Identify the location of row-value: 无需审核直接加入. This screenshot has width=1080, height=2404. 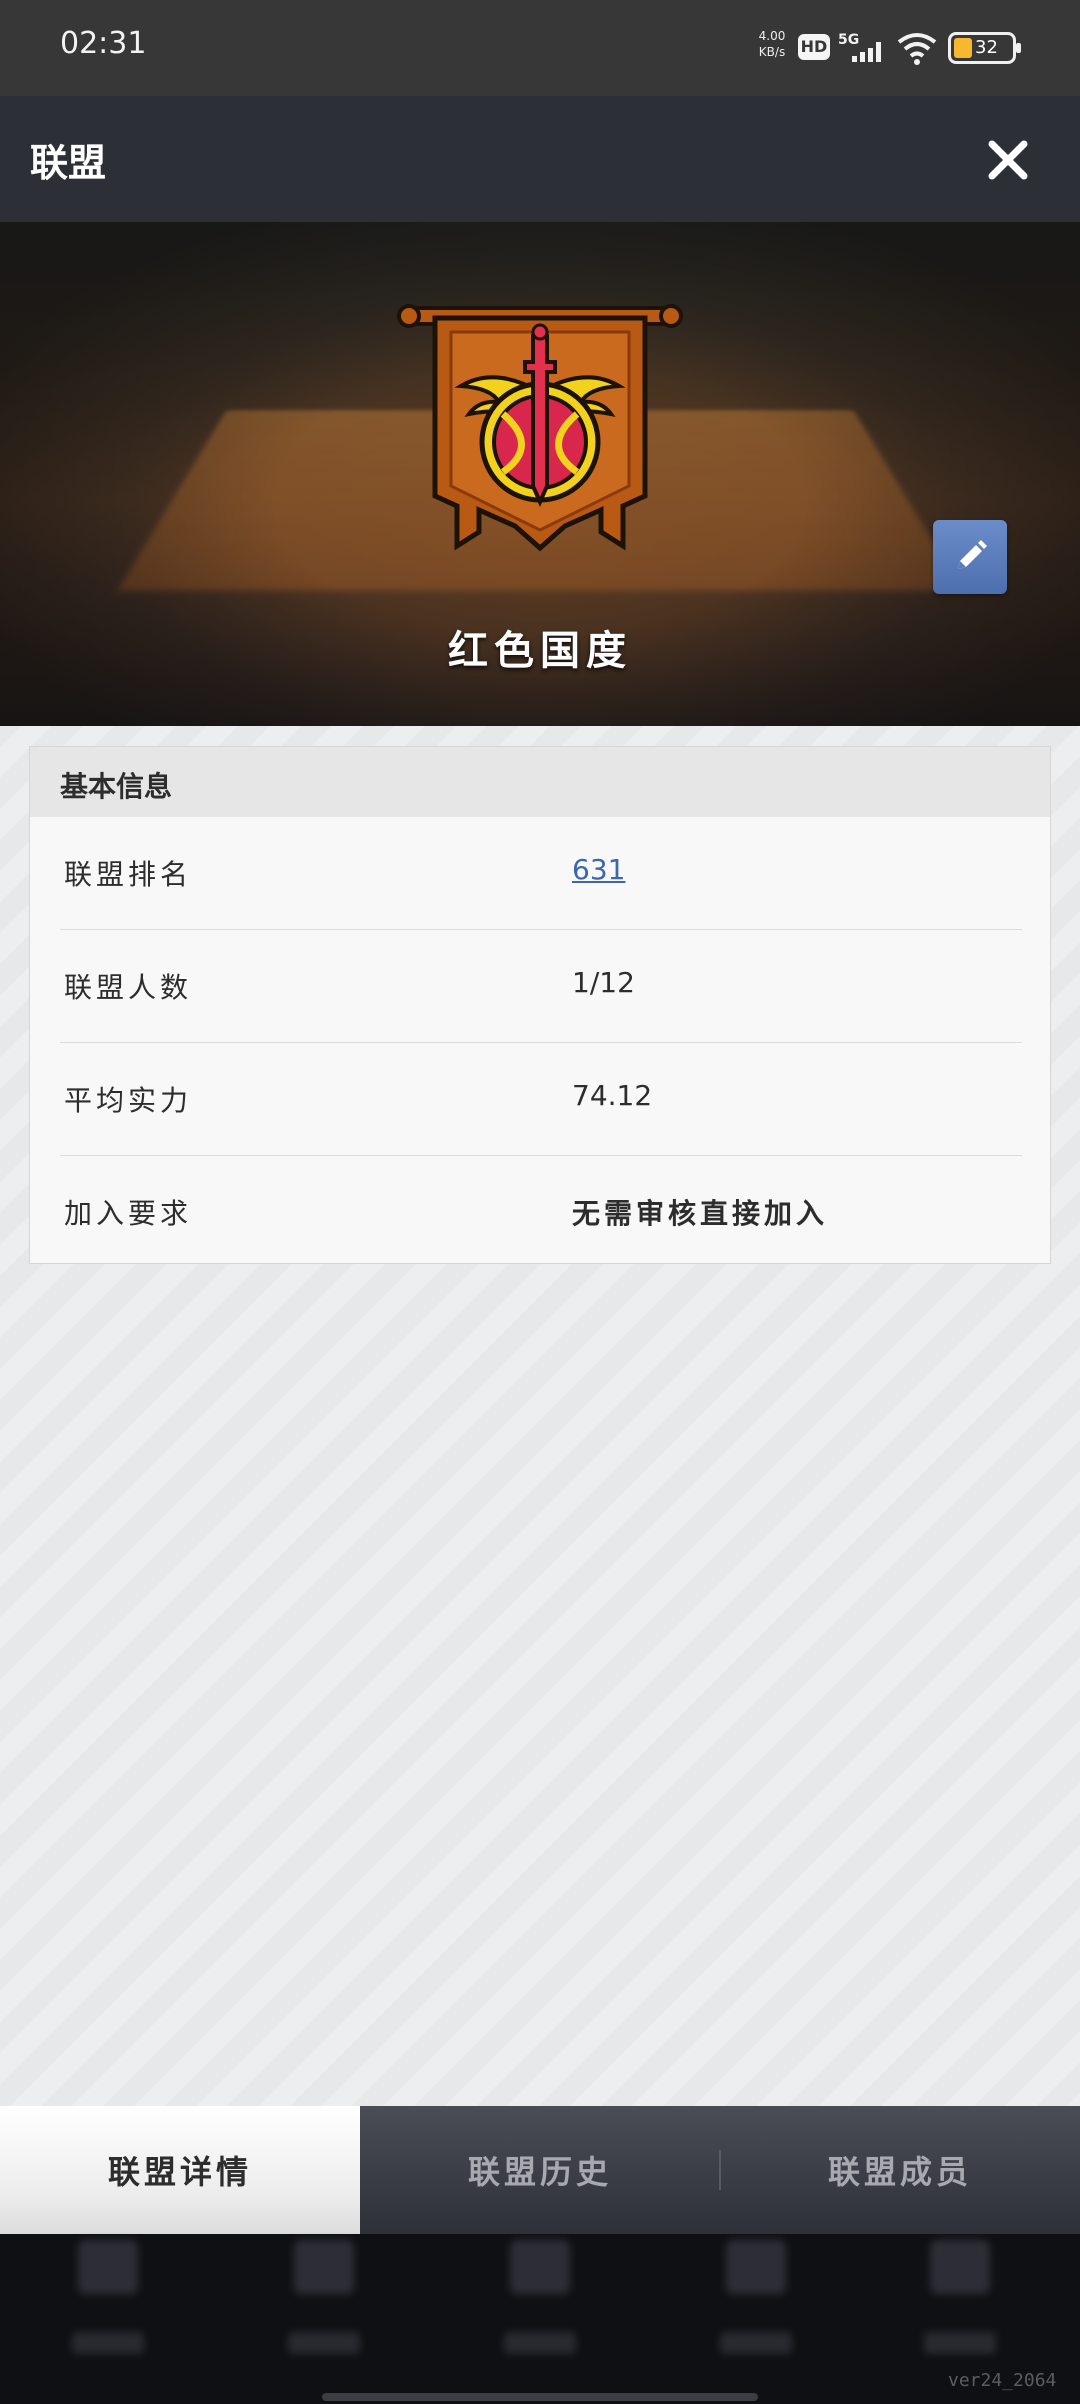
(700, 1213).